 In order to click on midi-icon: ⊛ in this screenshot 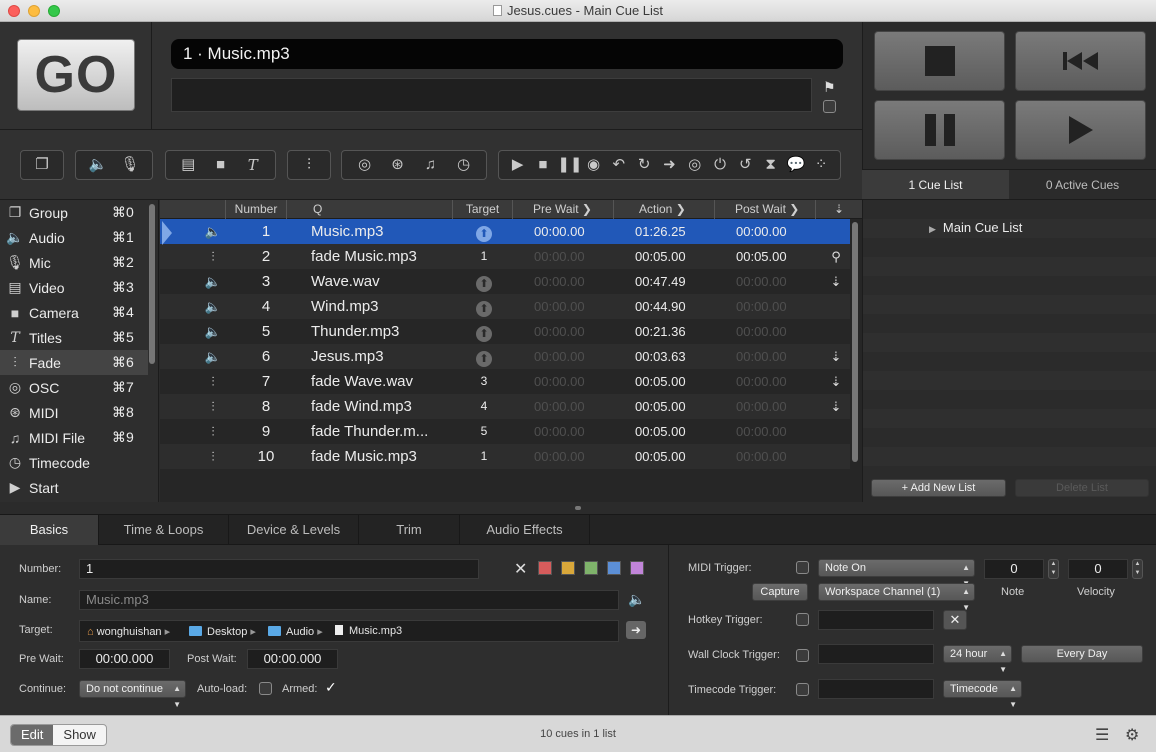, I will do `click(398, 165)`.